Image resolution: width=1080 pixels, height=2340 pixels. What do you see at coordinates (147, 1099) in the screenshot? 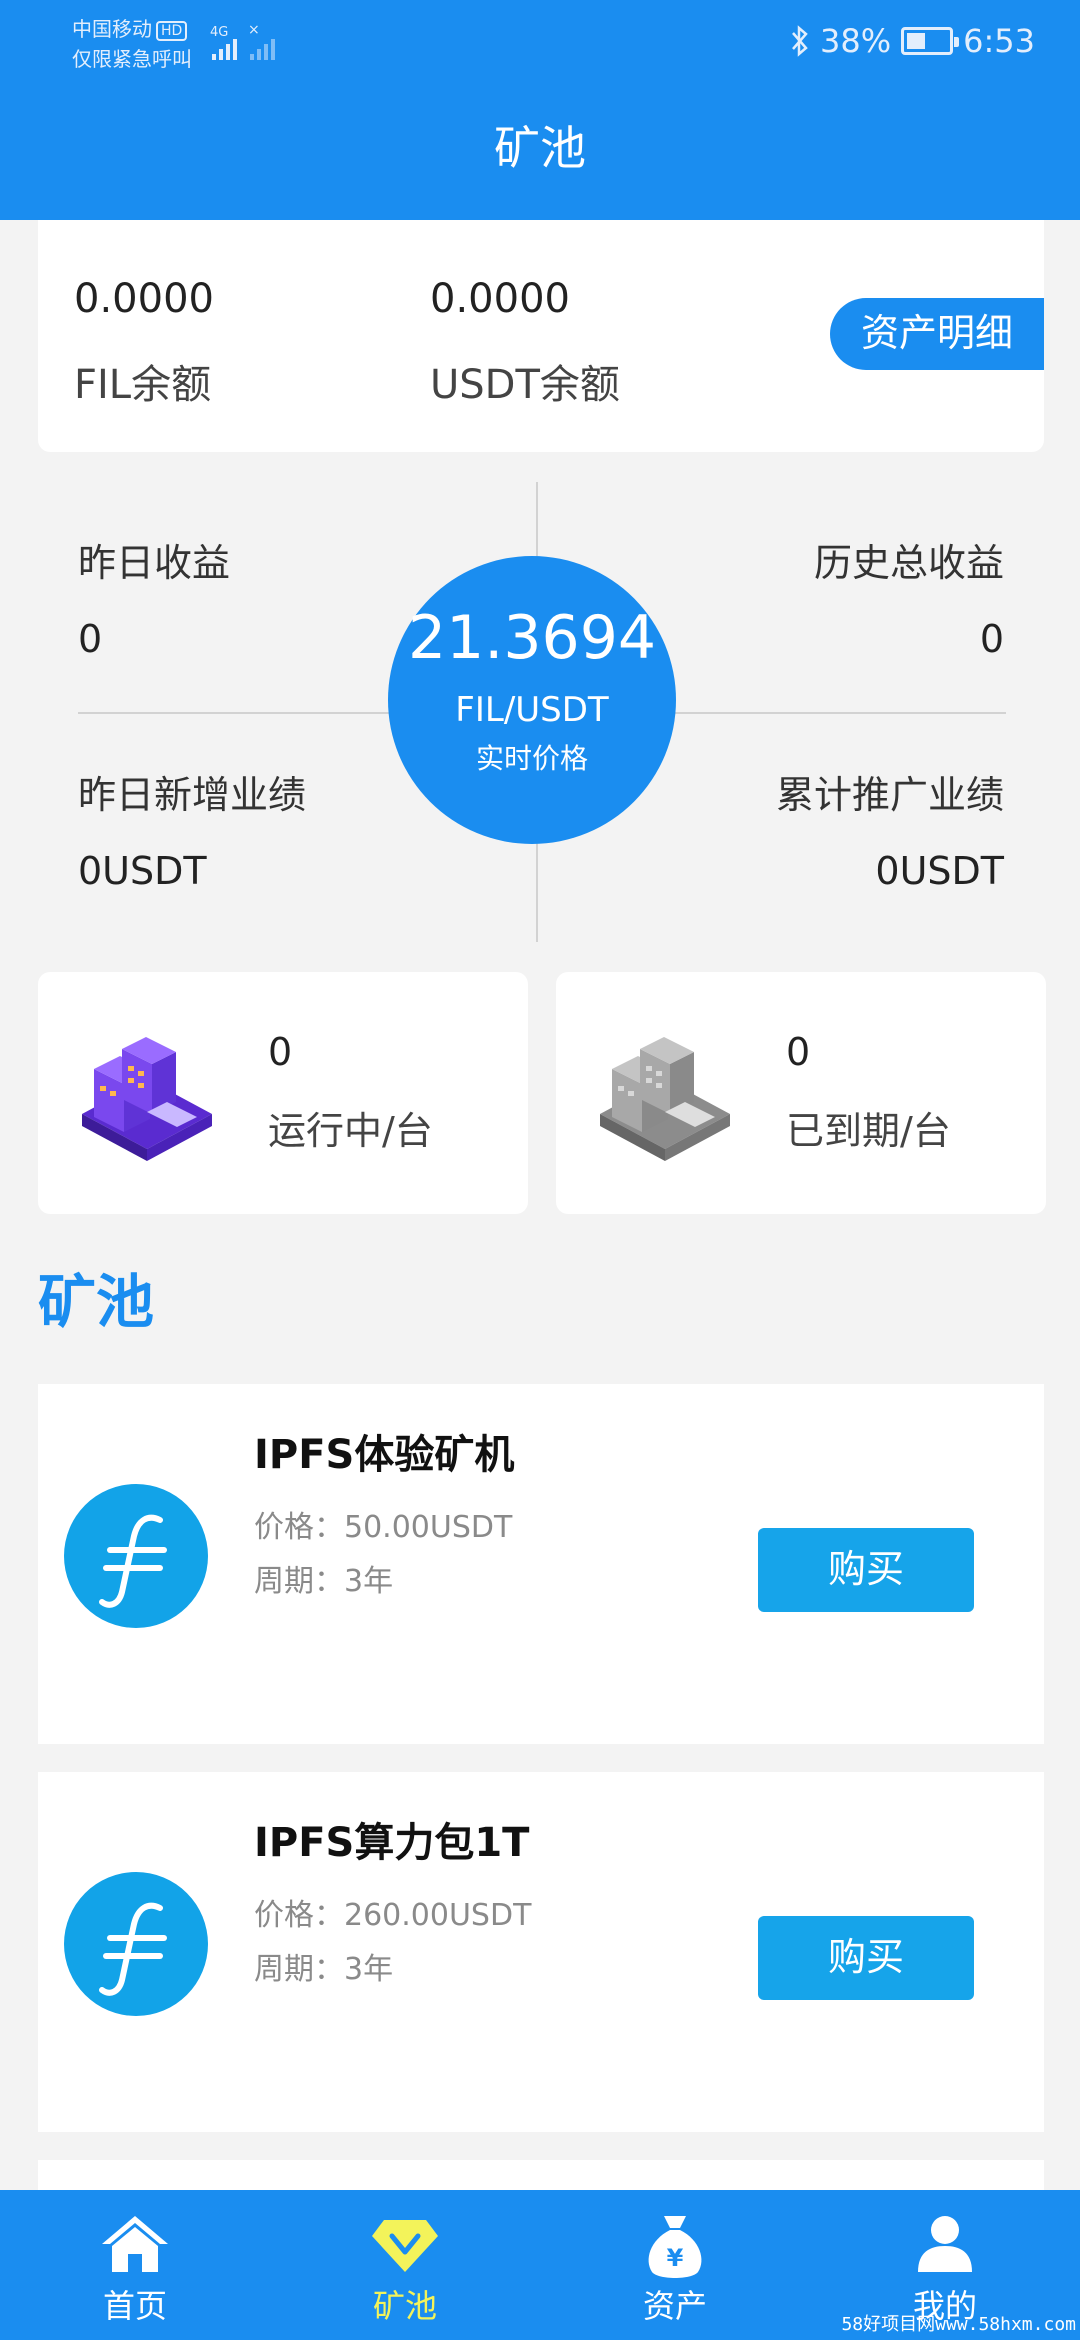
I see `mining-machine-purple-icon` at bounding box center [147, 1099].